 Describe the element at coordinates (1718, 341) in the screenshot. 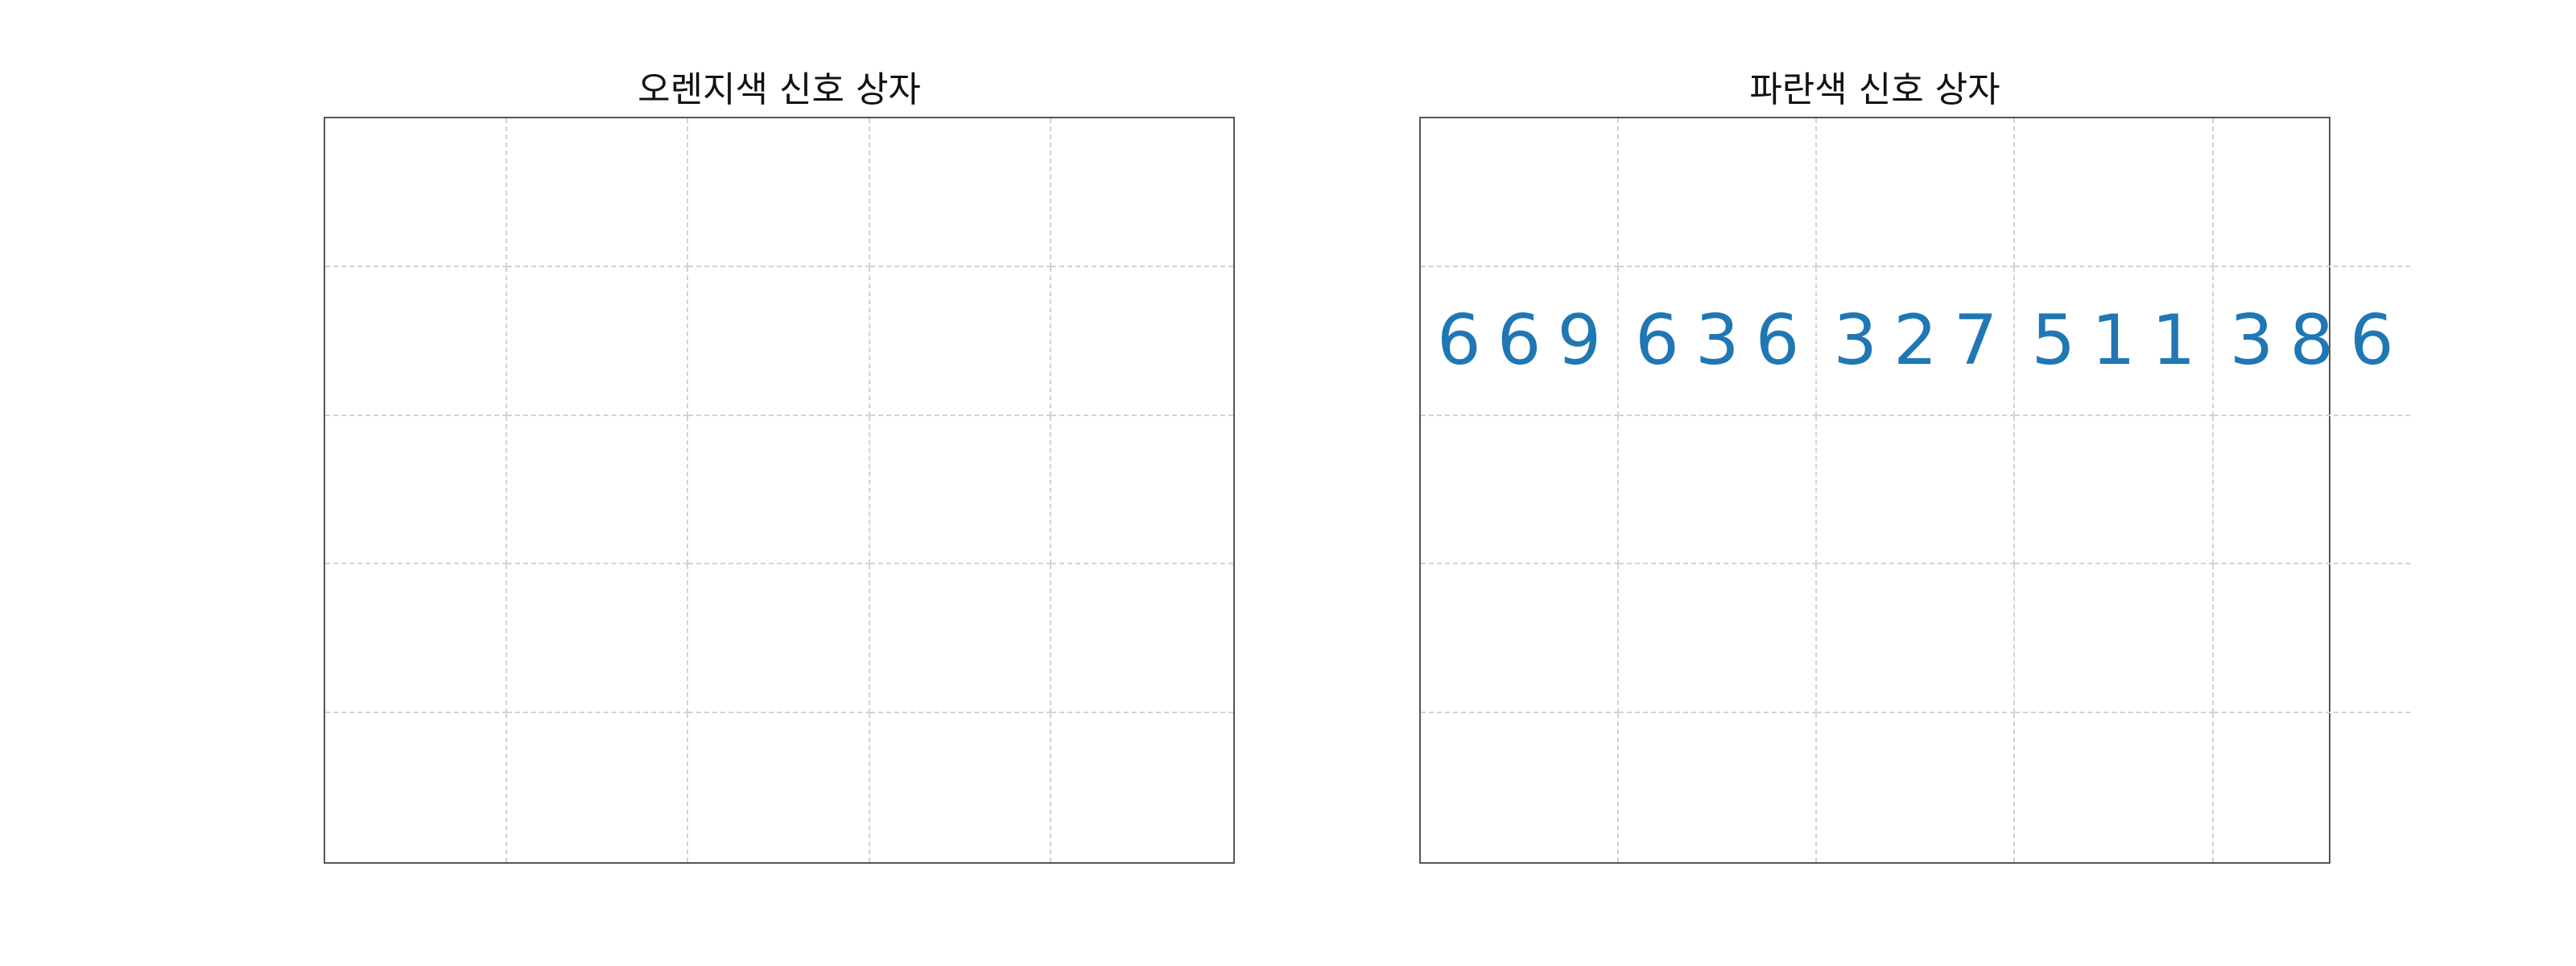

I see `grid-cell: 636` at that location.